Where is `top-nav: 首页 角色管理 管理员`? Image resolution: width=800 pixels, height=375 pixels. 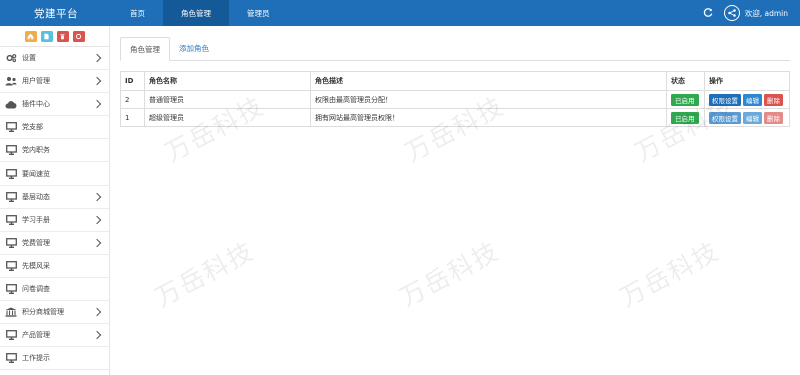 top-nav: 首页 角色管理 管理员 is located at coordinates (199, 13).